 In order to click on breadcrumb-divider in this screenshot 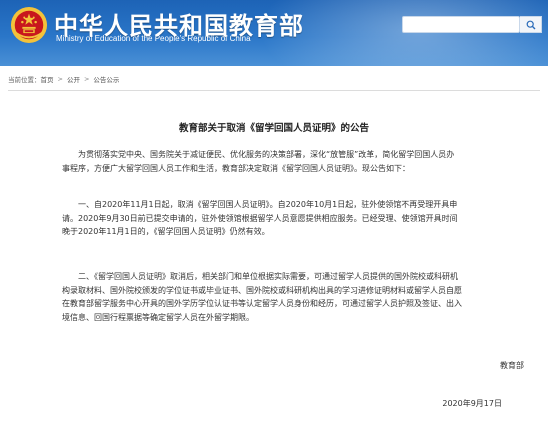, I will do `click(274, 90)`.